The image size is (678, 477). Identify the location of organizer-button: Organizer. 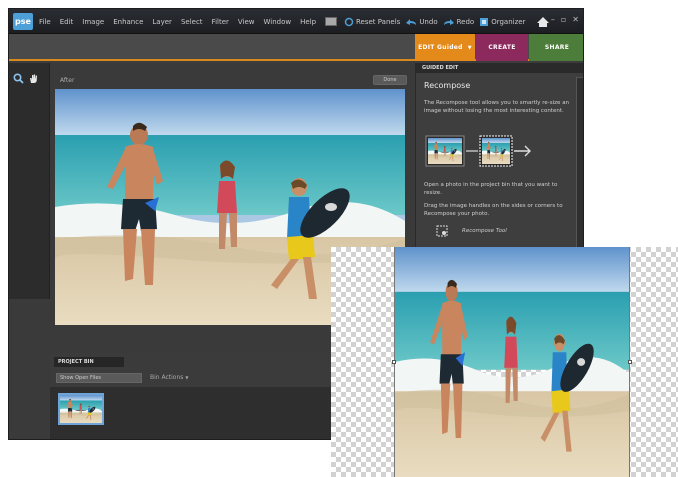
(502, 22).